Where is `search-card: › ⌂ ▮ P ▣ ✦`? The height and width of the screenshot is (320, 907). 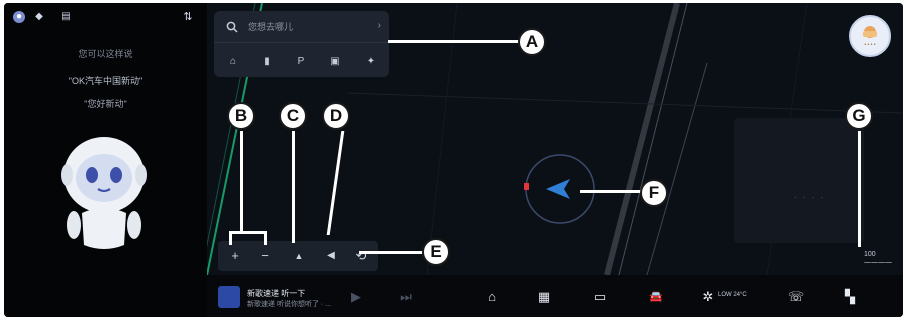 search-card: › ⌂ ▮ P ▣ ✦ is located at coordinates (301, 44).